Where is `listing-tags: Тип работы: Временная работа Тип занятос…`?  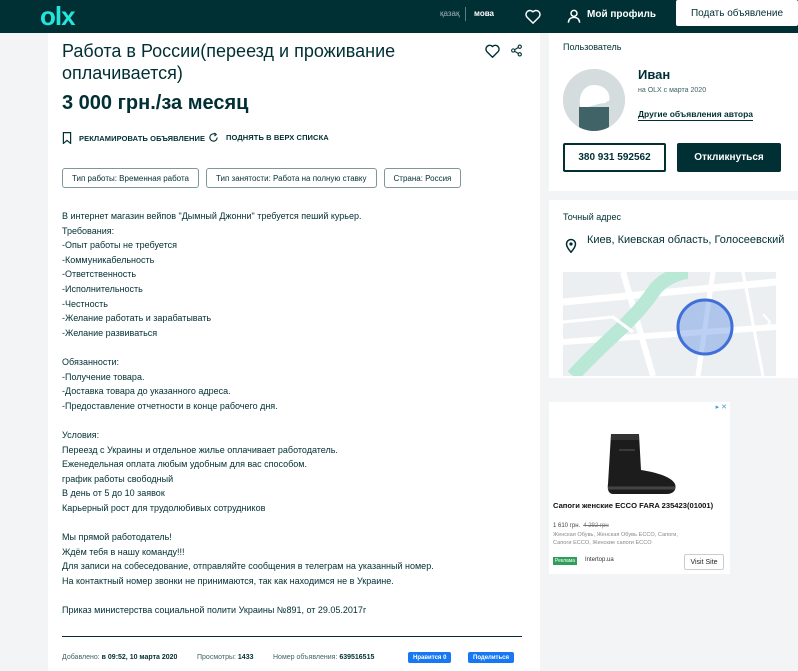
listing-tags: Тип работы: Временная работа Тип занятос… is located at coordinates (262, 178).